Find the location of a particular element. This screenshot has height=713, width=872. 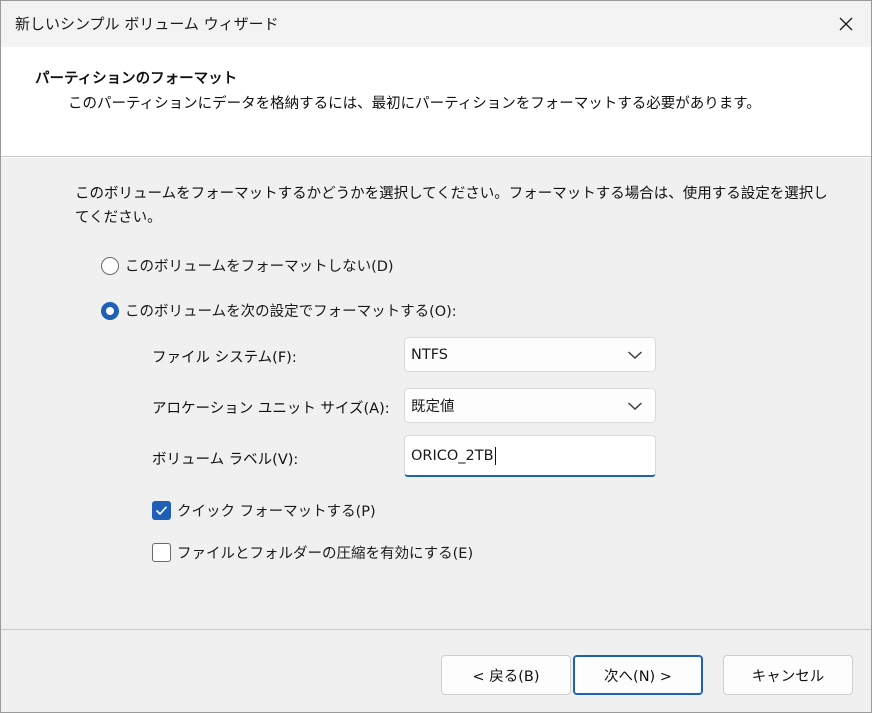

file-system-select: NTFS is located at coordinates (530, 354).